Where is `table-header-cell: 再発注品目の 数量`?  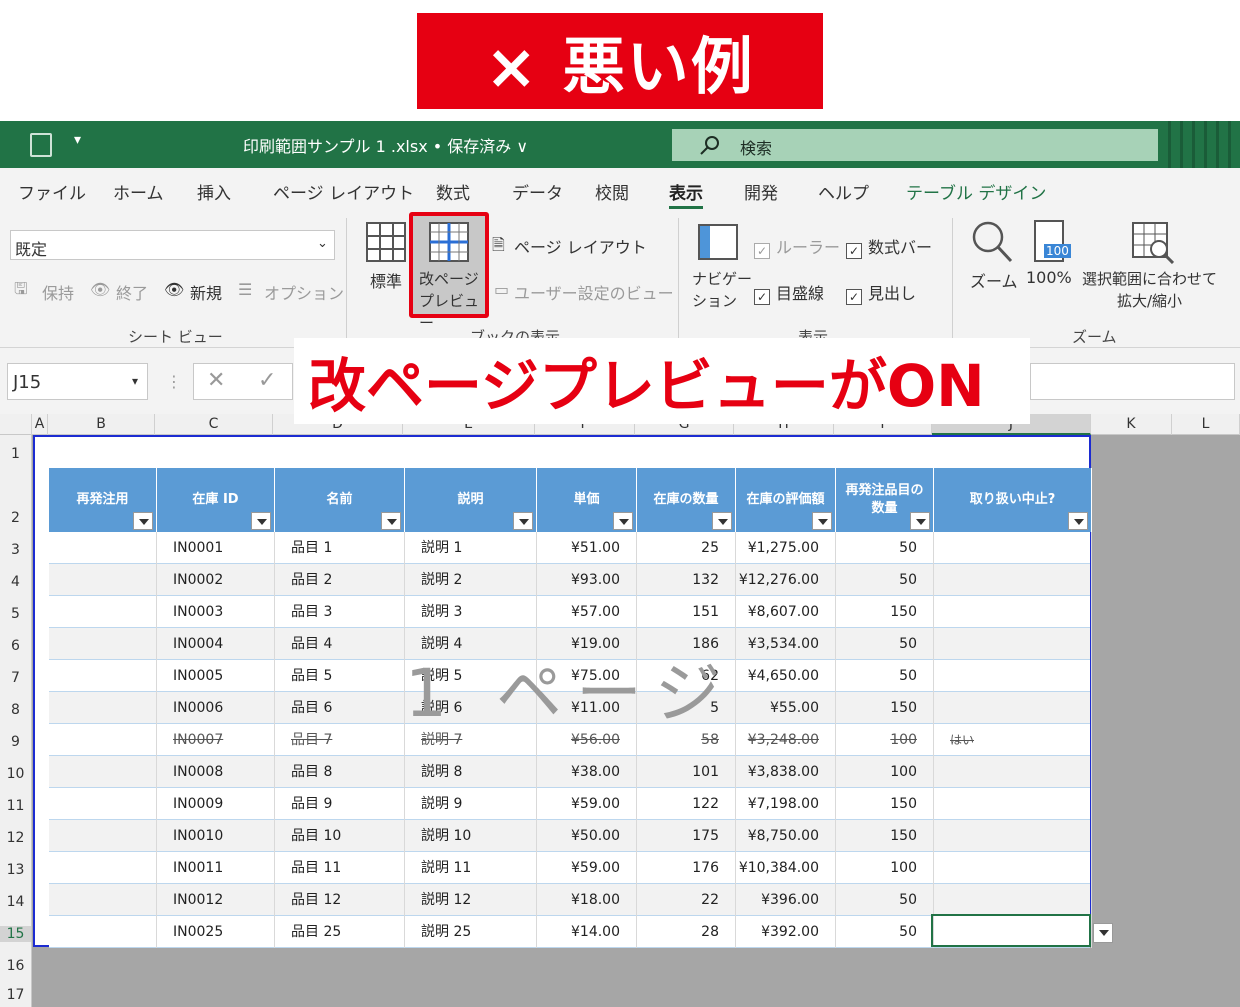
table-header-cell: 再発注品目の 数量 is located at coordinates (885, 500).